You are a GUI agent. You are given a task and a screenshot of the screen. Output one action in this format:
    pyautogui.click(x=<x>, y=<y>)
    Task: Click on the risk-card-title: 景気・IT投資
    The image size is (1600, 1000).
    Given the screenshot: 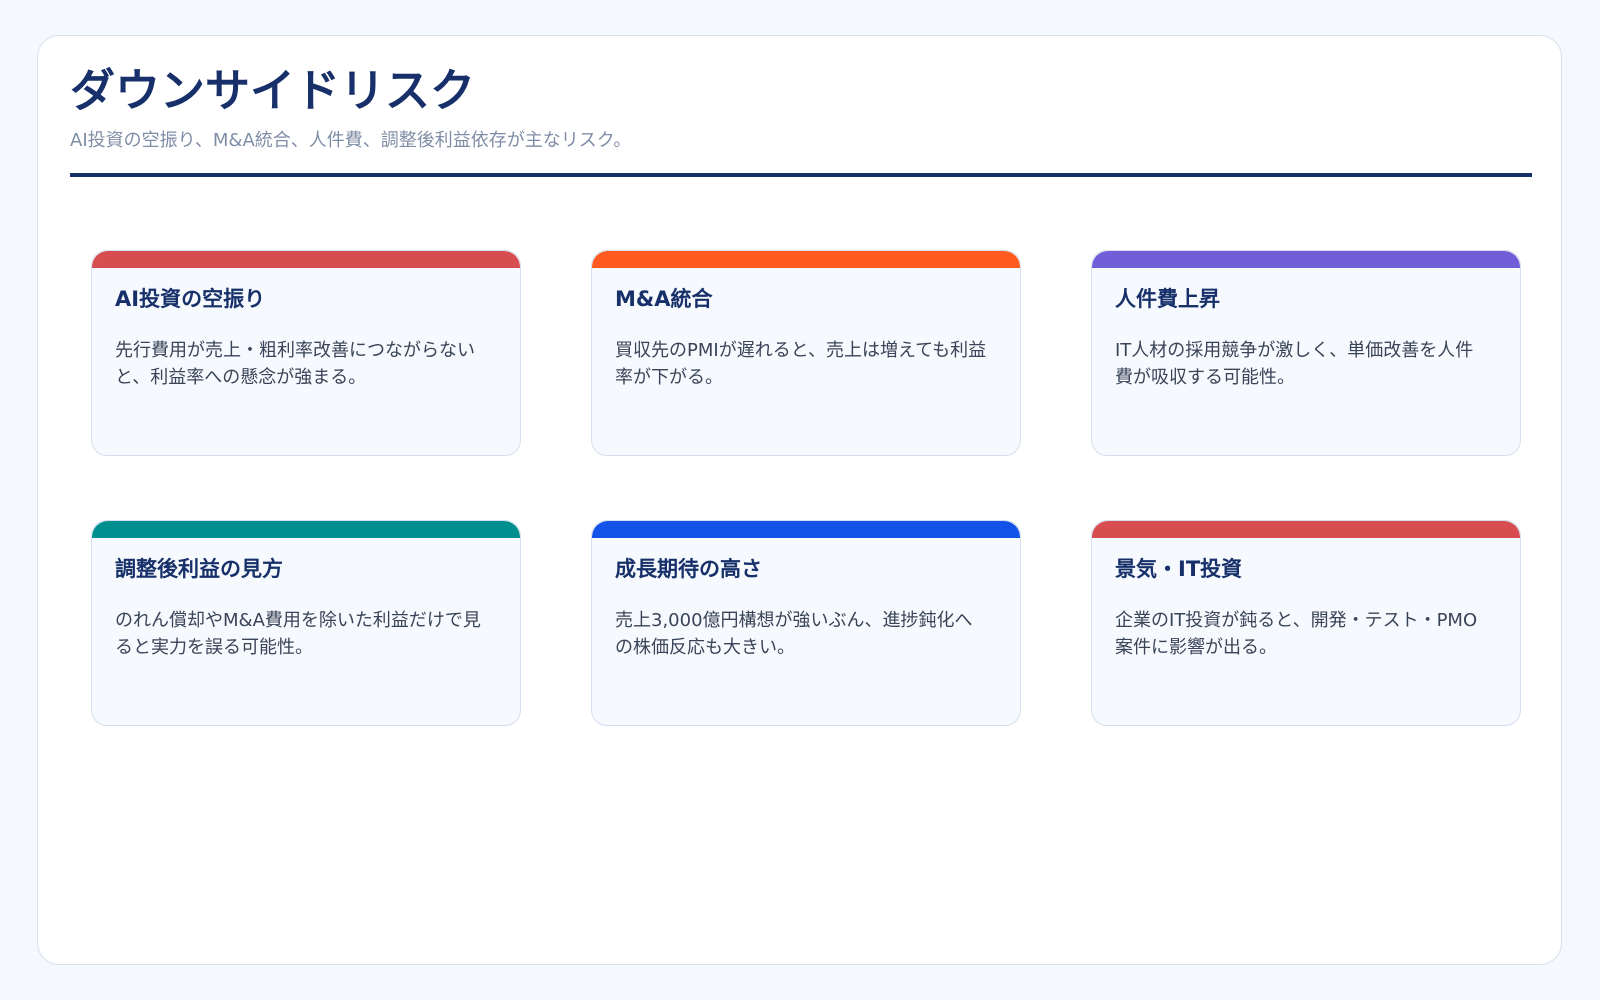 What is the action you would take?
    pyautogui.click(x=1179, y=569)
    